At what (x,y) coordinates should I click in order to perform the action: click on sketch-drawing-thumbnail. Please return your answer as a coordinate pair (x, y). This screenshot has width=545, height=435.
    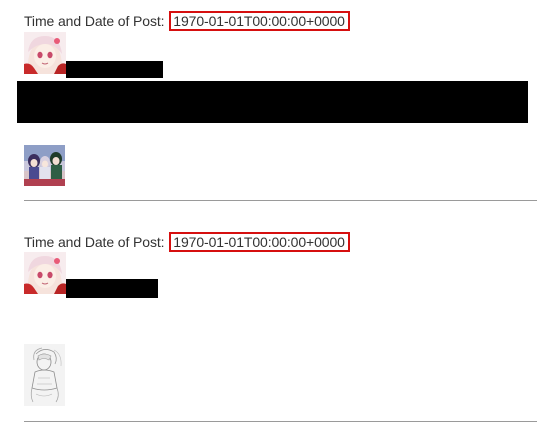
    Looking at the image, I should click on (44, 375).